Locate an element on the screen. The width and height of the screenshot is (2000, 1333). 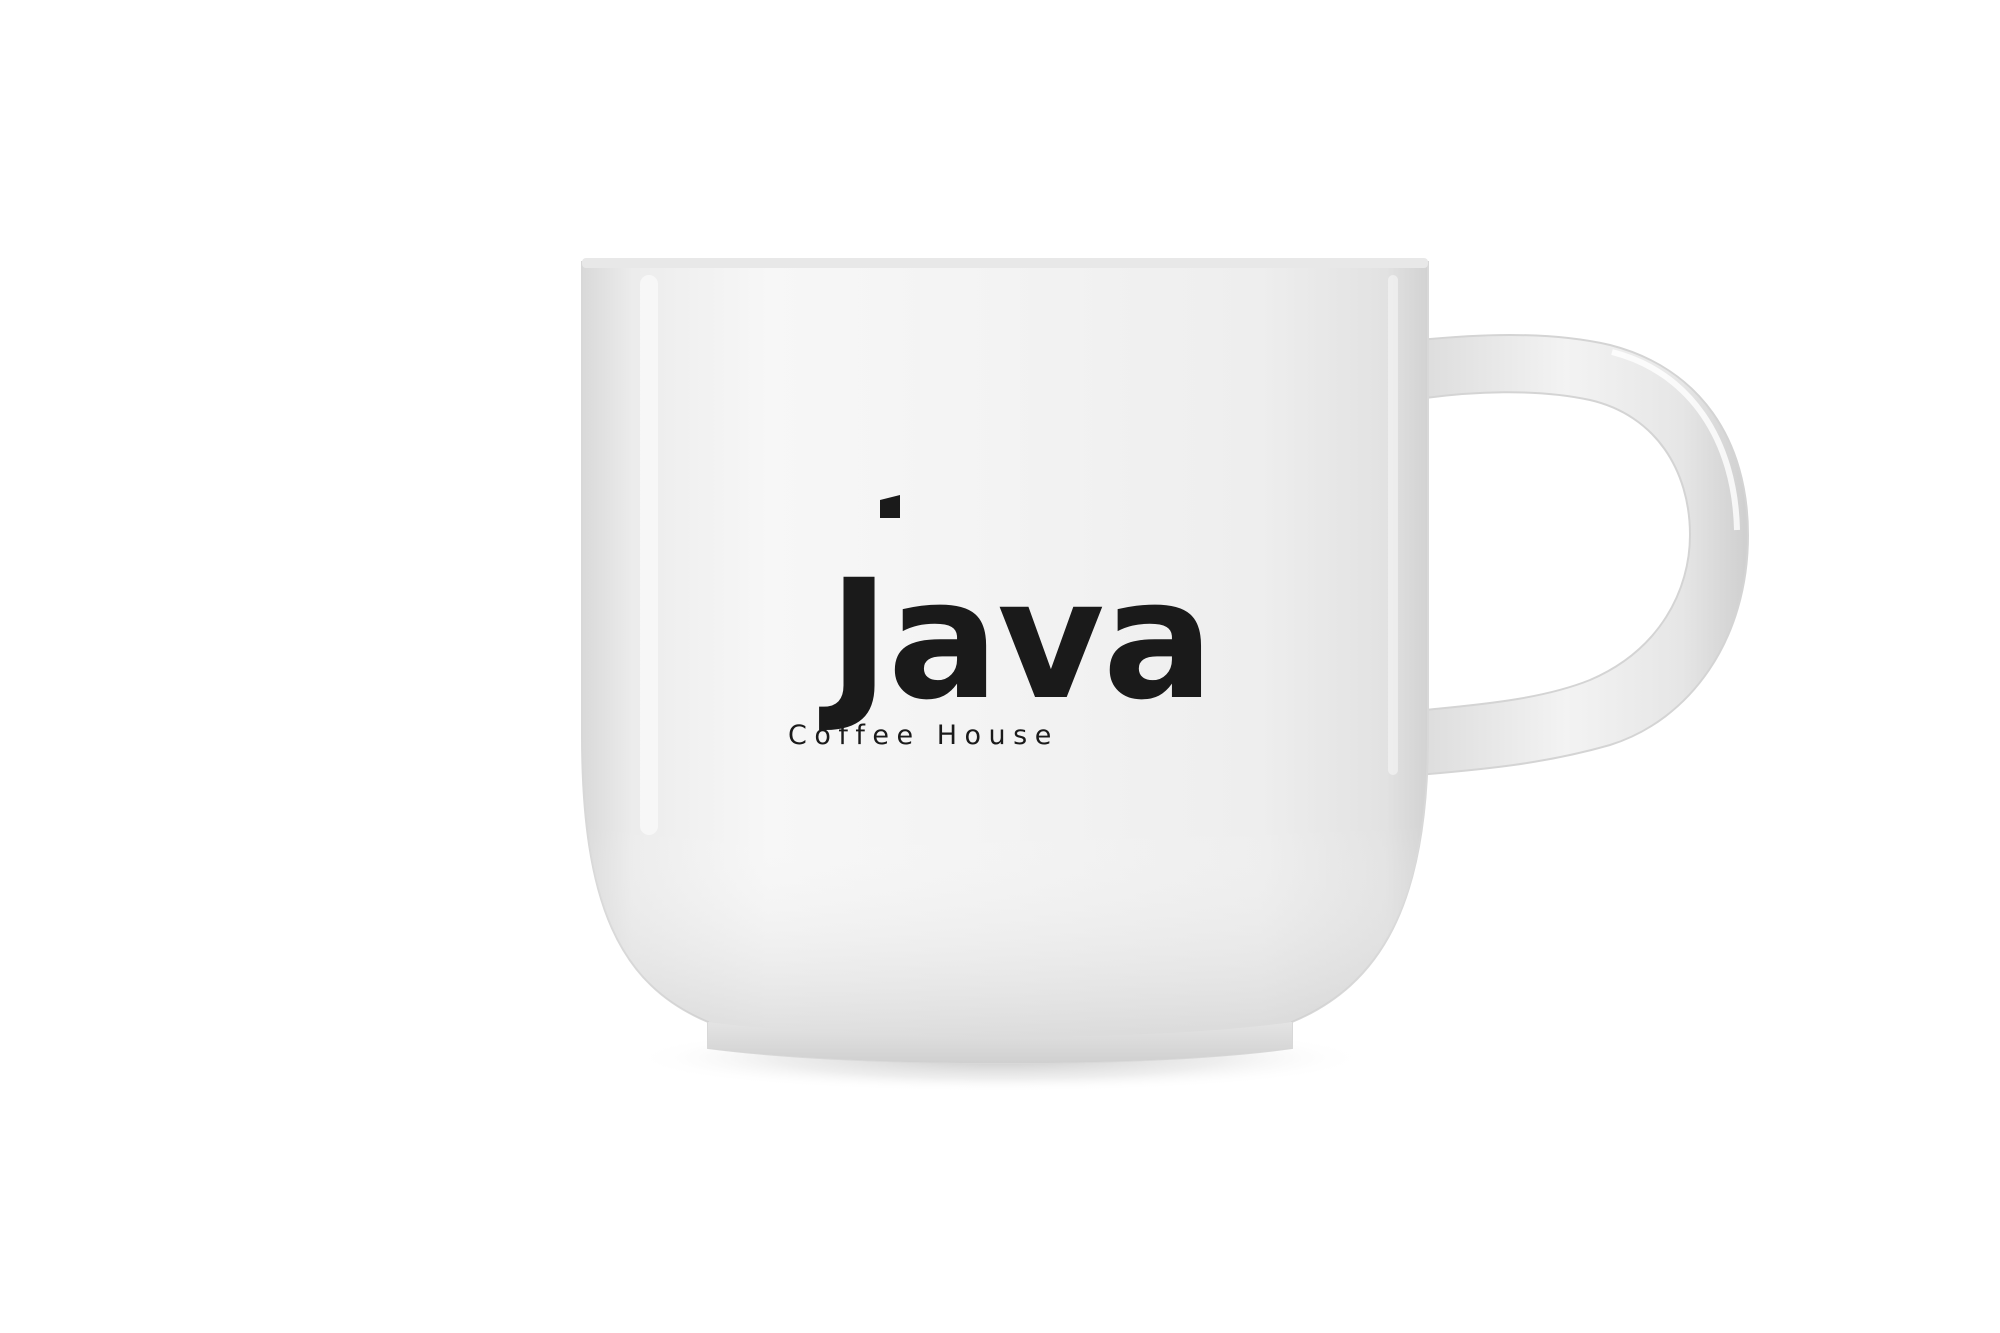
mug-handle is located at coordinates (1583, 555).